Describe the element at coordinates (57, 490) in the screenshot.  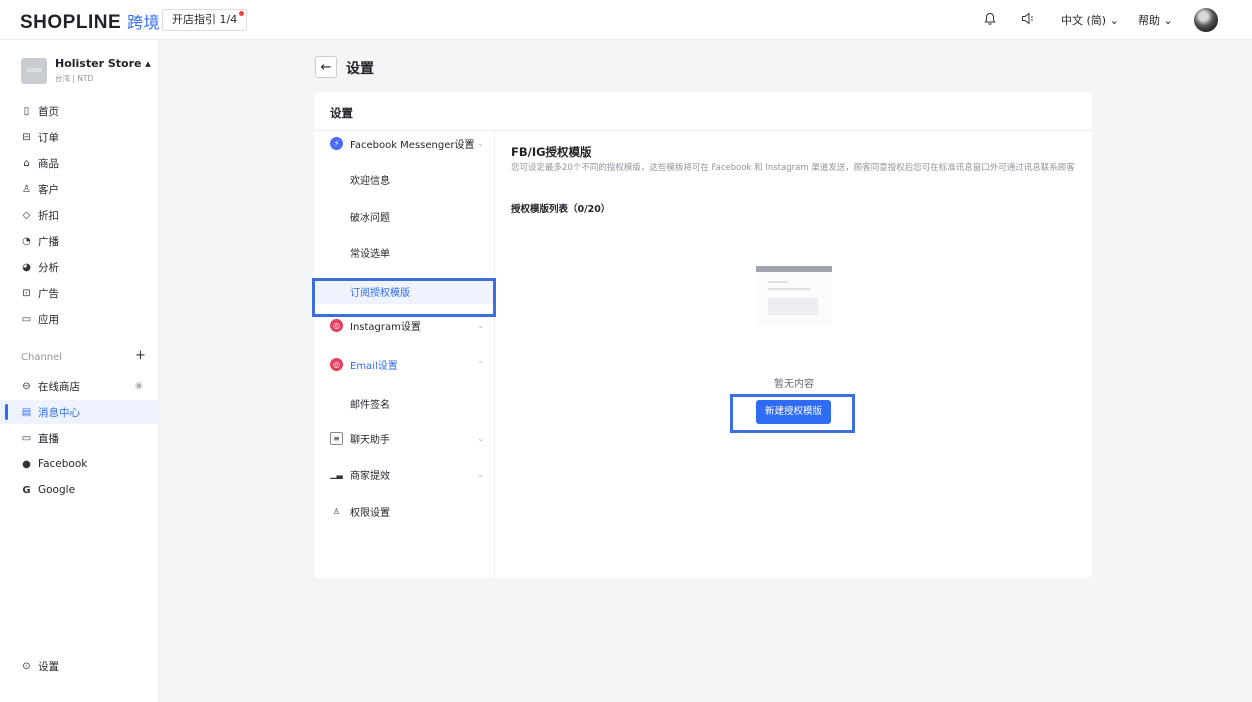
I see `sidebar-item-label: Google` at that location.